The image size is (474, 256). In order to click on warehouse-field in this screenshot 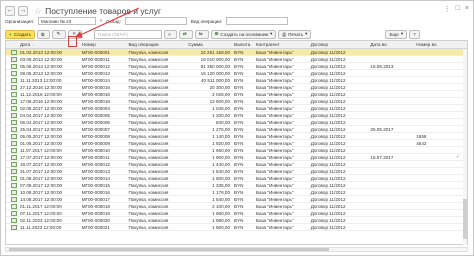, I will do `click(155, 21)`.